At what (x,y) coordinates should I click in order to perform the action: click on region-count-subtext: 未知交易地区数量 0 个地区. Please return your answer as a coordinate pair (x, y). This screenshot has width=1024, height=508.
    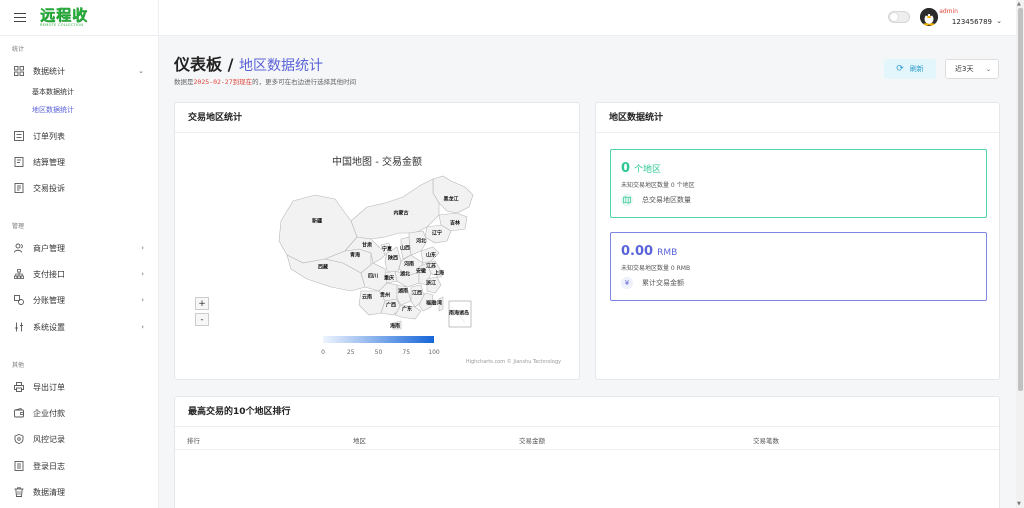
    Looking at the image, I should click on (658, 185).